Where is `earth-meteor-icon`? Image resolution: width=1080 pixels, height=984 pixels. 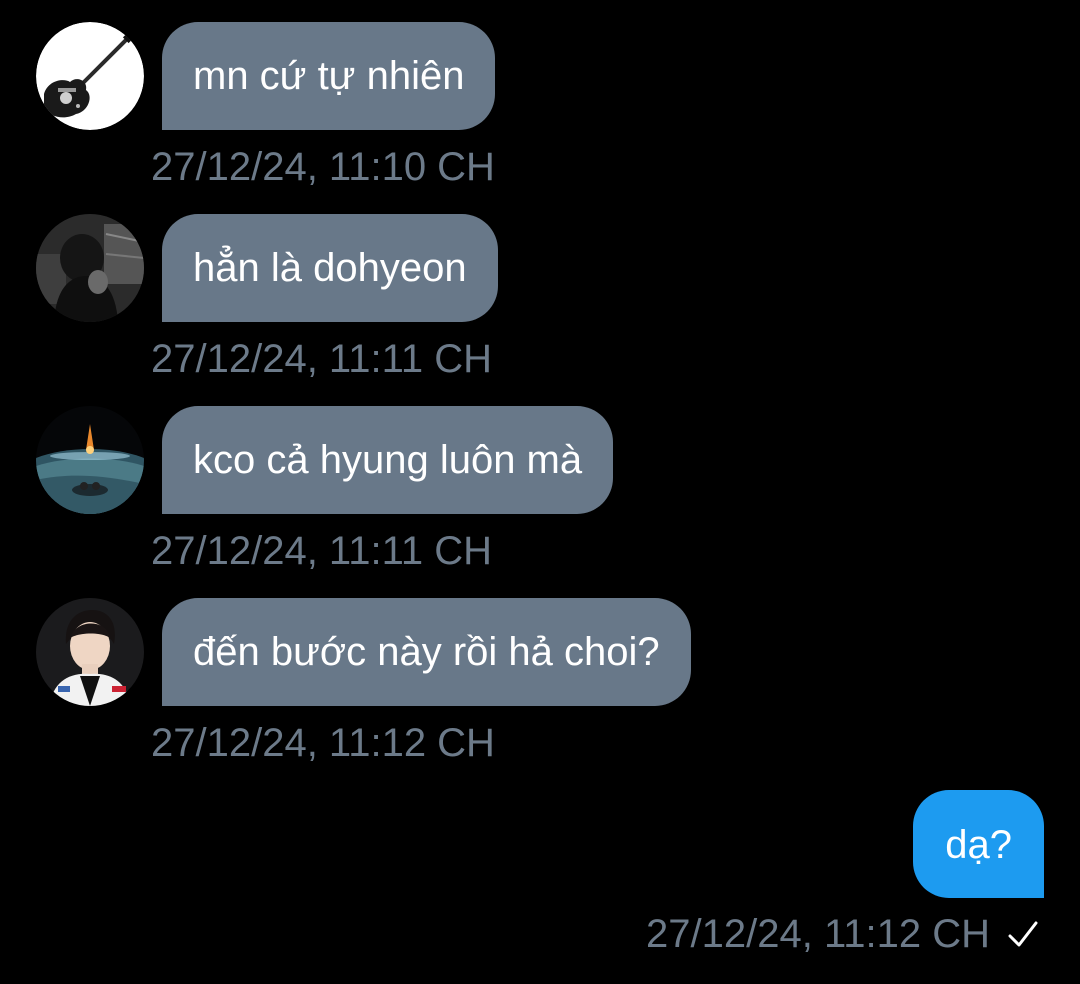
earth-meteor-icon is located at coordinates (90, 460).